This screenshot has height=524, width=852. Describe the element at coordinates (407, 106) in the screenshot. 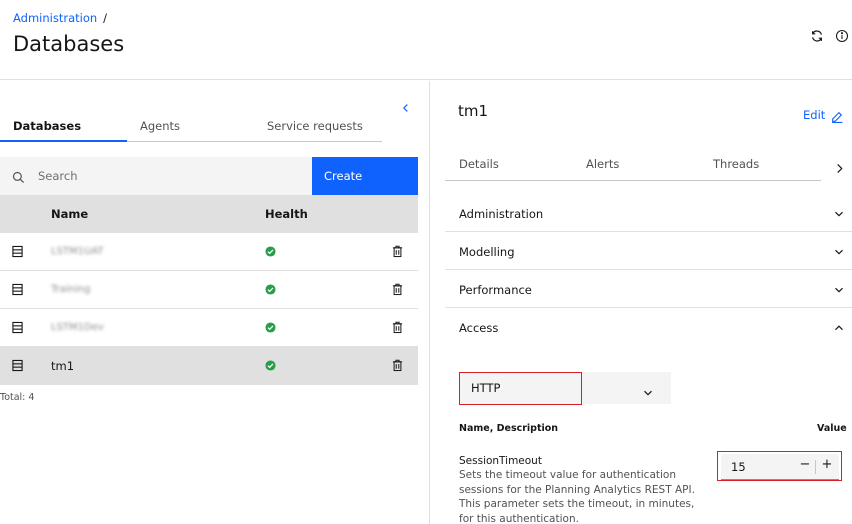

I see `collapse-panel-button` at that location.